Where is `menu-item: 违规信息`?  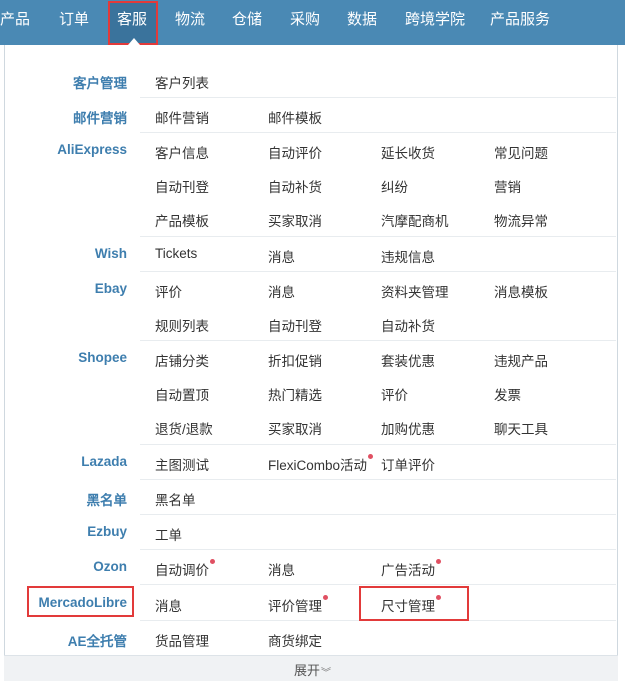
menu-item: 违规信息 is located at coordinates (408, 256).